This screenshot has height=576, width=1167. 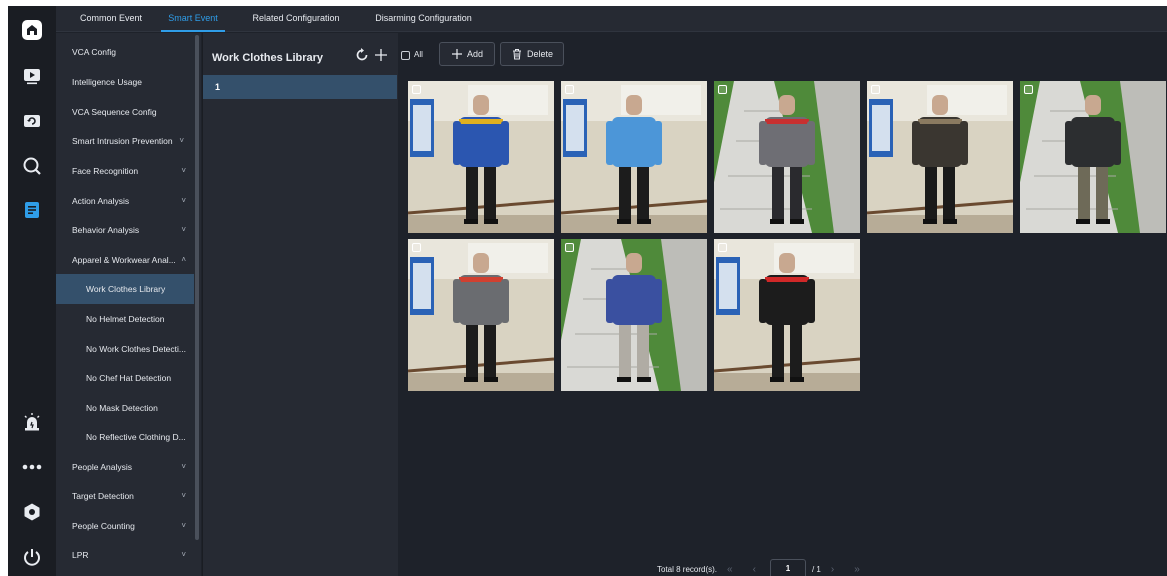 What do you see at coordinates (80, 555) in the screenshot?
I see `menu-item-label: LPR` at bounding box center [80, 555].